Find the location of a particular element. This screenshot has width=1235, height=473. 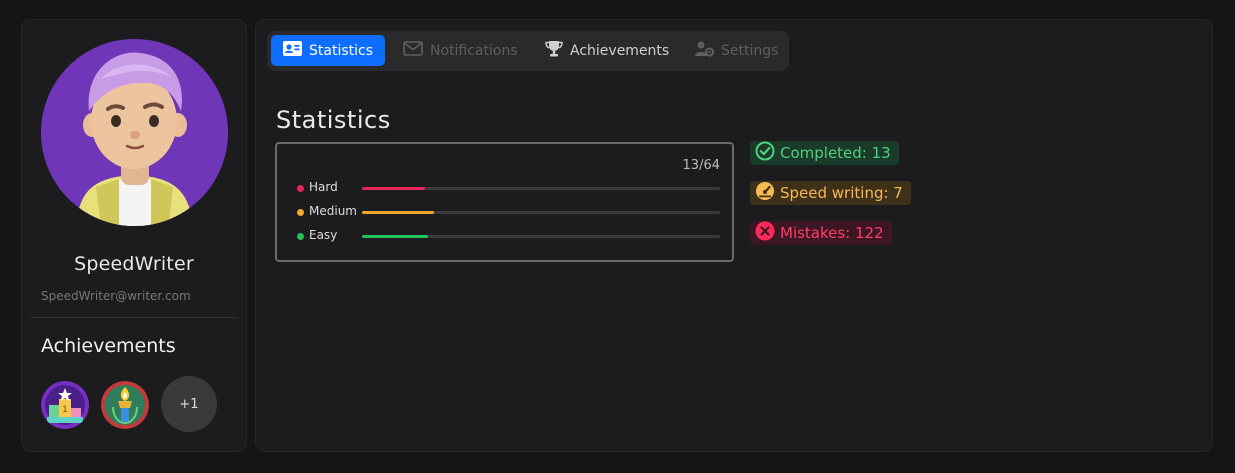

envelope-icon is located at coordinates (413, 50).